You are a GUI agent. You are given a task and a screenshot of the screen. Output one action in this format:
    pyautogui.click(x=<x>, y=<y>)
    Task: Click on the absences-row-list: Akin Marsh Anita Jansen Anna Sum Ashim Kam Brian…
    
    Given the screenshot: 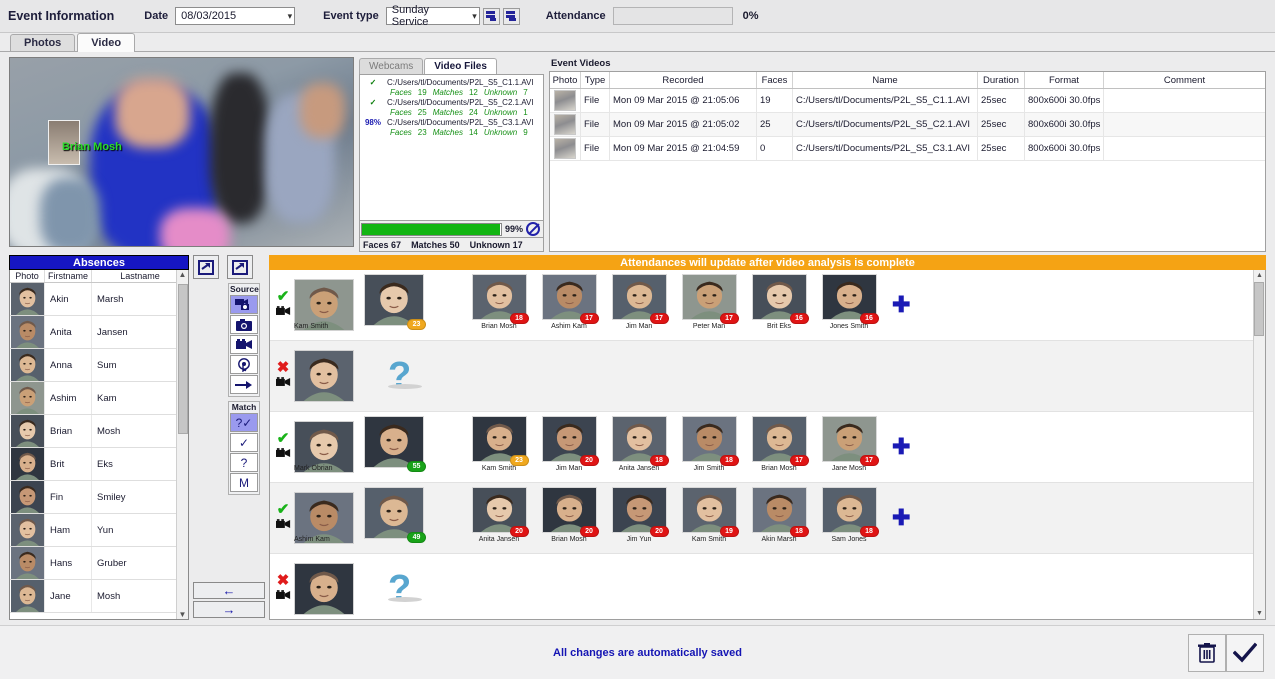 What is the action you would take?
    pyautogui.click(x=99, y=451)
    